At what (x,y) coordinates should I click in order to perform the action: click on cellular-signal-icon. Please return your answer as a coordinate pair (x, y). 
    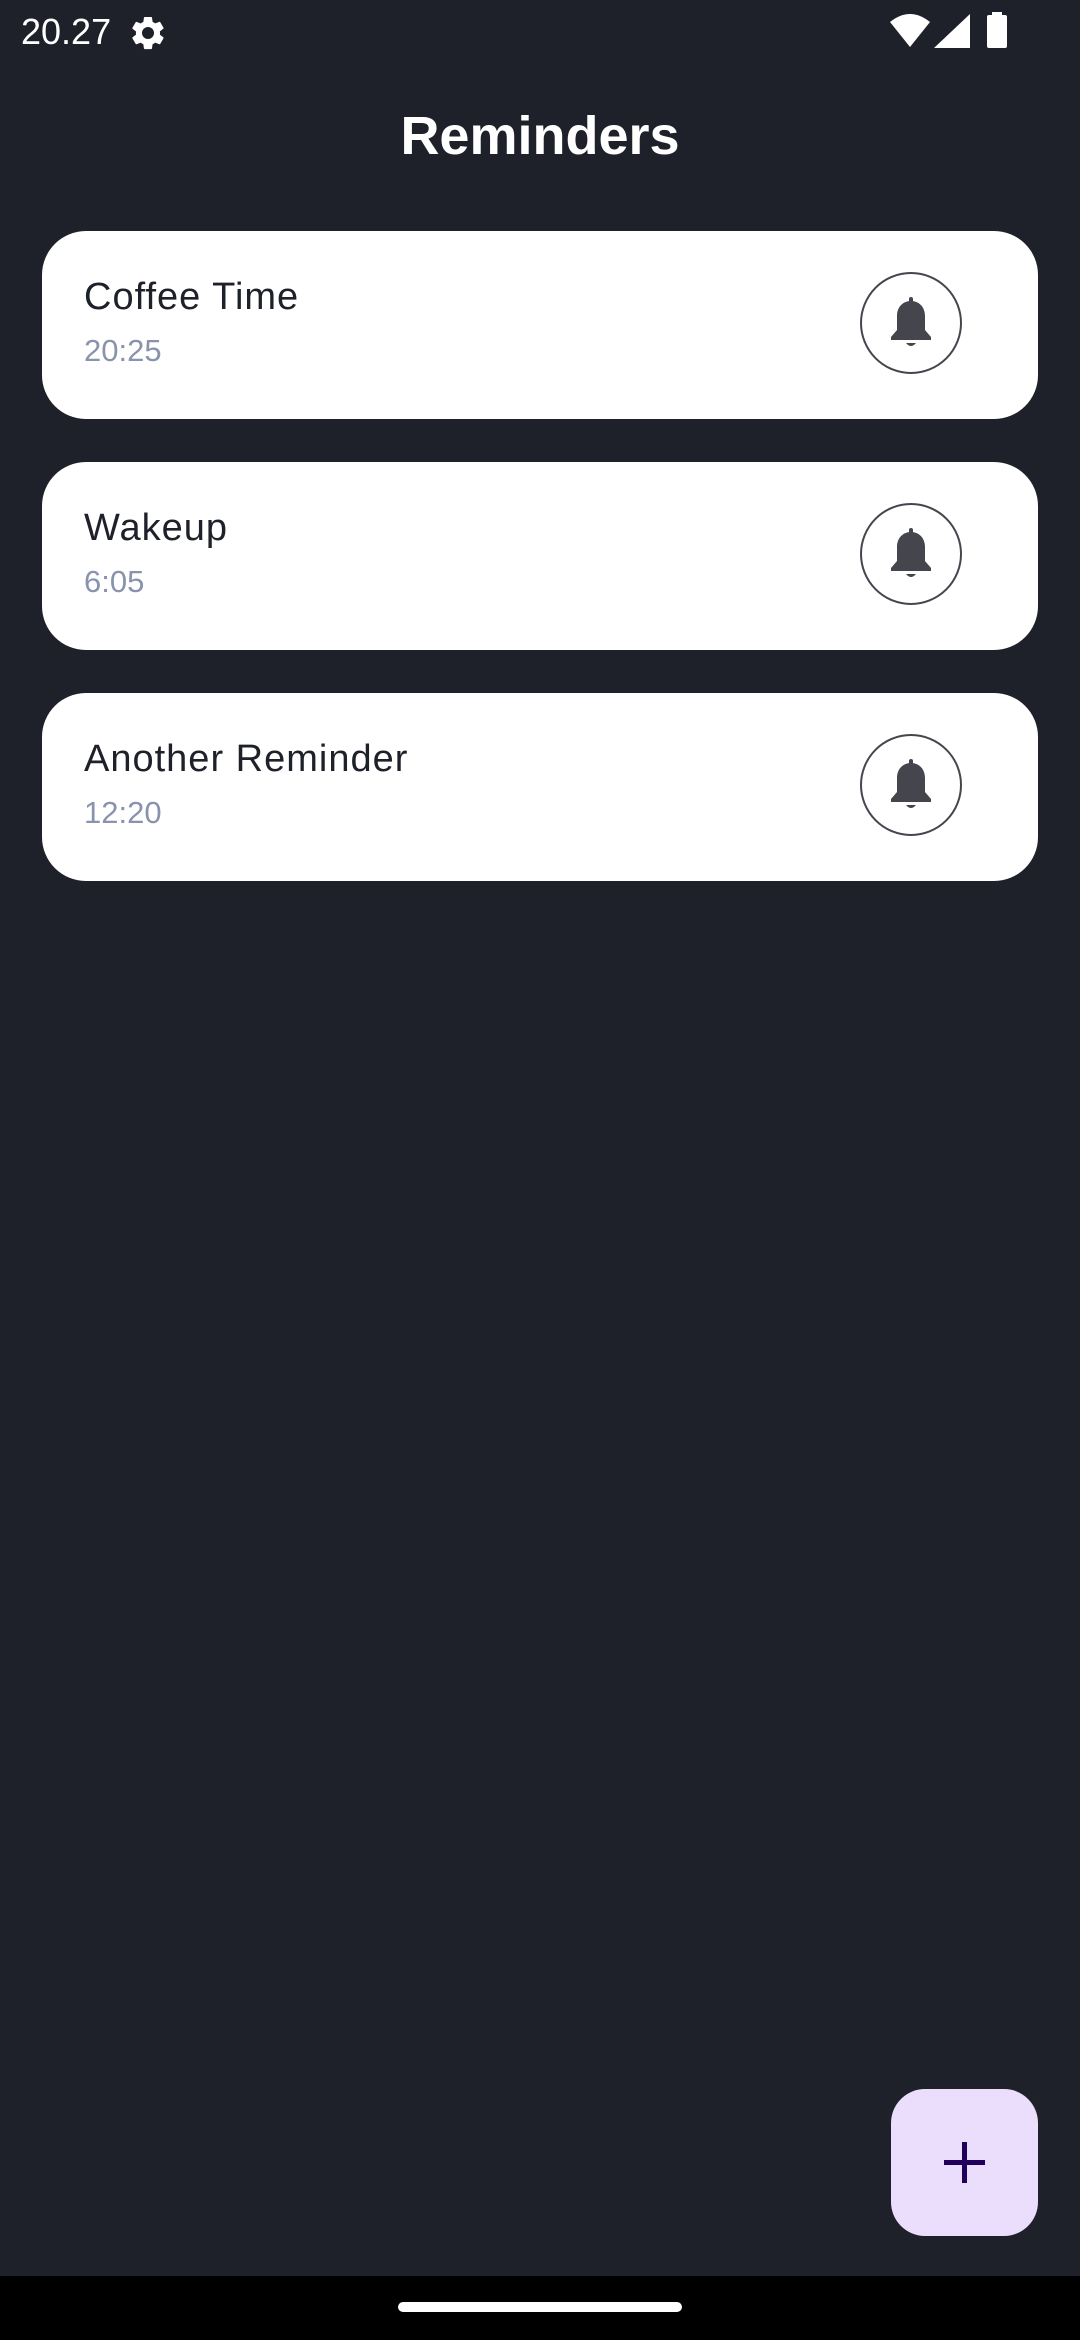
    Looking at the image, I should click on (952, 33).